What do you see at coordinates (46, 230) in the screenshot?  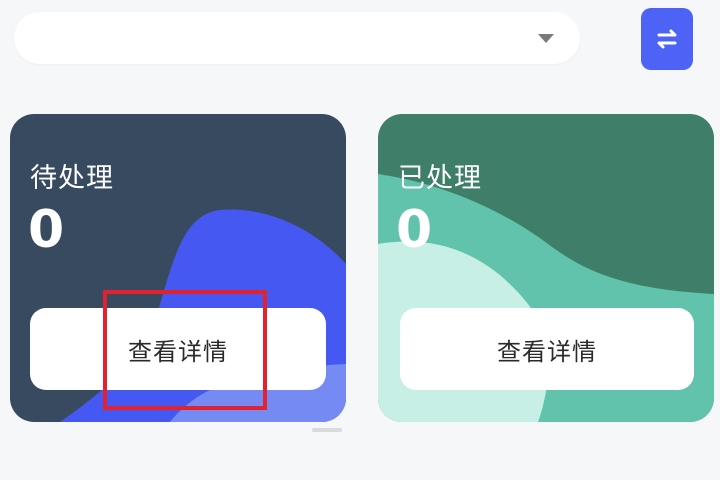 I see `pending-count: 0` at bounding box center [46, 230].